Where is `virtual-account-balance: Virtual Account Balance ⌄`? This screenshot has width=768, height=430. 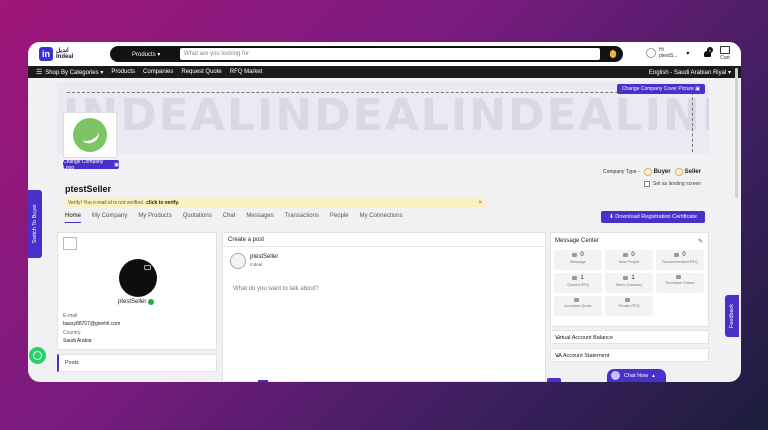 virtual-account-balance: Virtual Account Balance ⌄ is located at coordinates (629, 337).